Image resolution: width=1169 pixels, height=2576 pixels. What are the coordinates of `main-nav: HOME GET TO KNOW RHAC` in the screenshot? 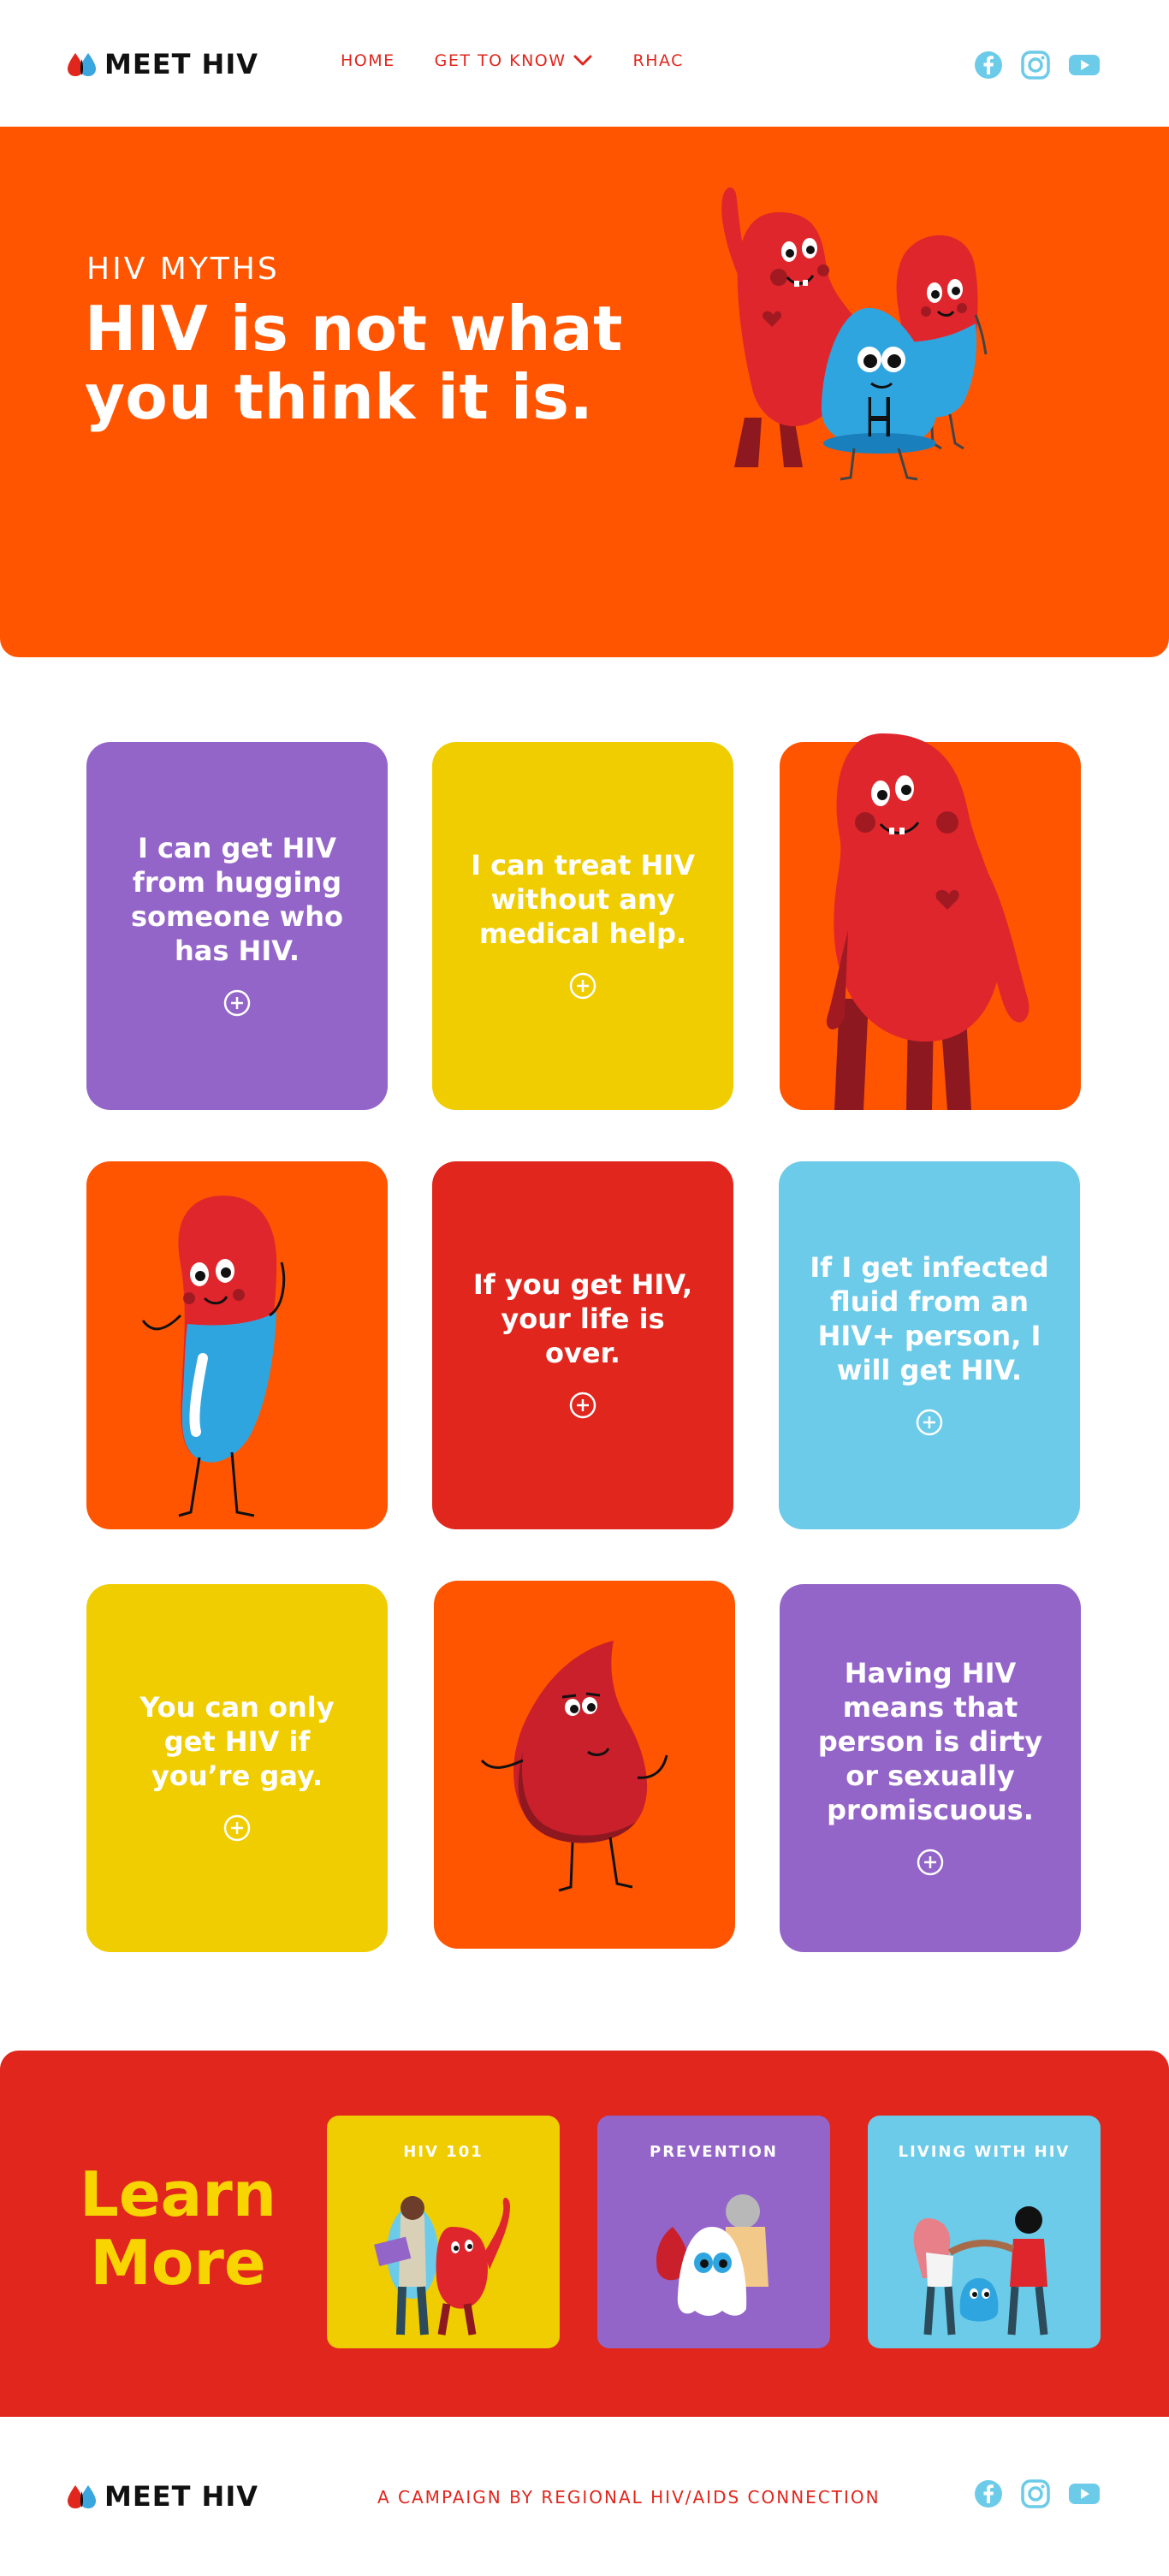 It's located at (512, 60).